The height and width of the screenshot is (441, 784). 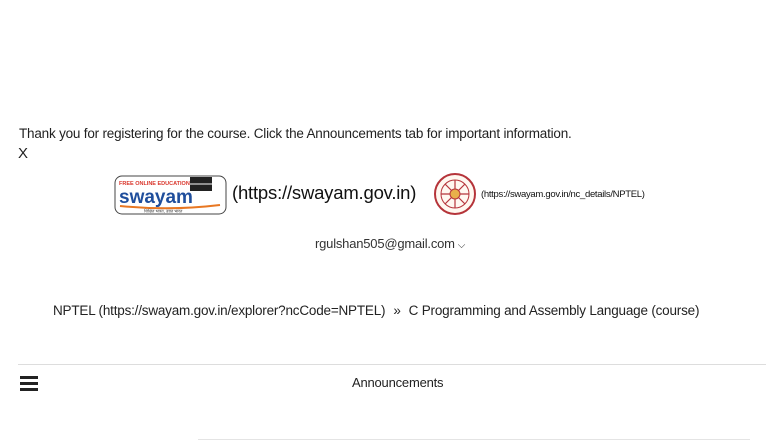 I want to click on swayam-wordmark: swayam, so click(x=156, y=197).